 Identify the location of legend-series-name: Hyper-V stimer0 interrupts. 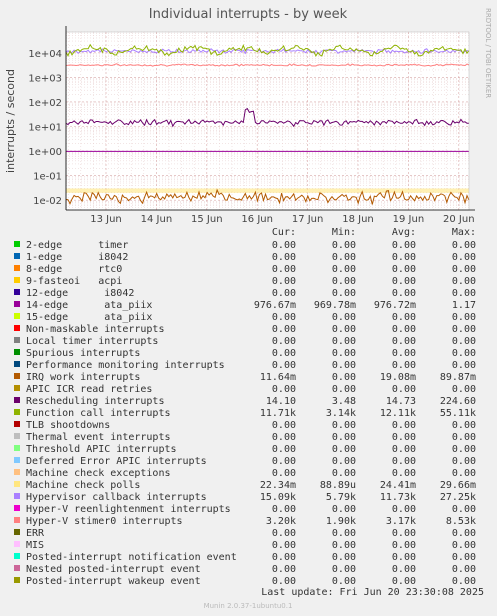
(104, 521).